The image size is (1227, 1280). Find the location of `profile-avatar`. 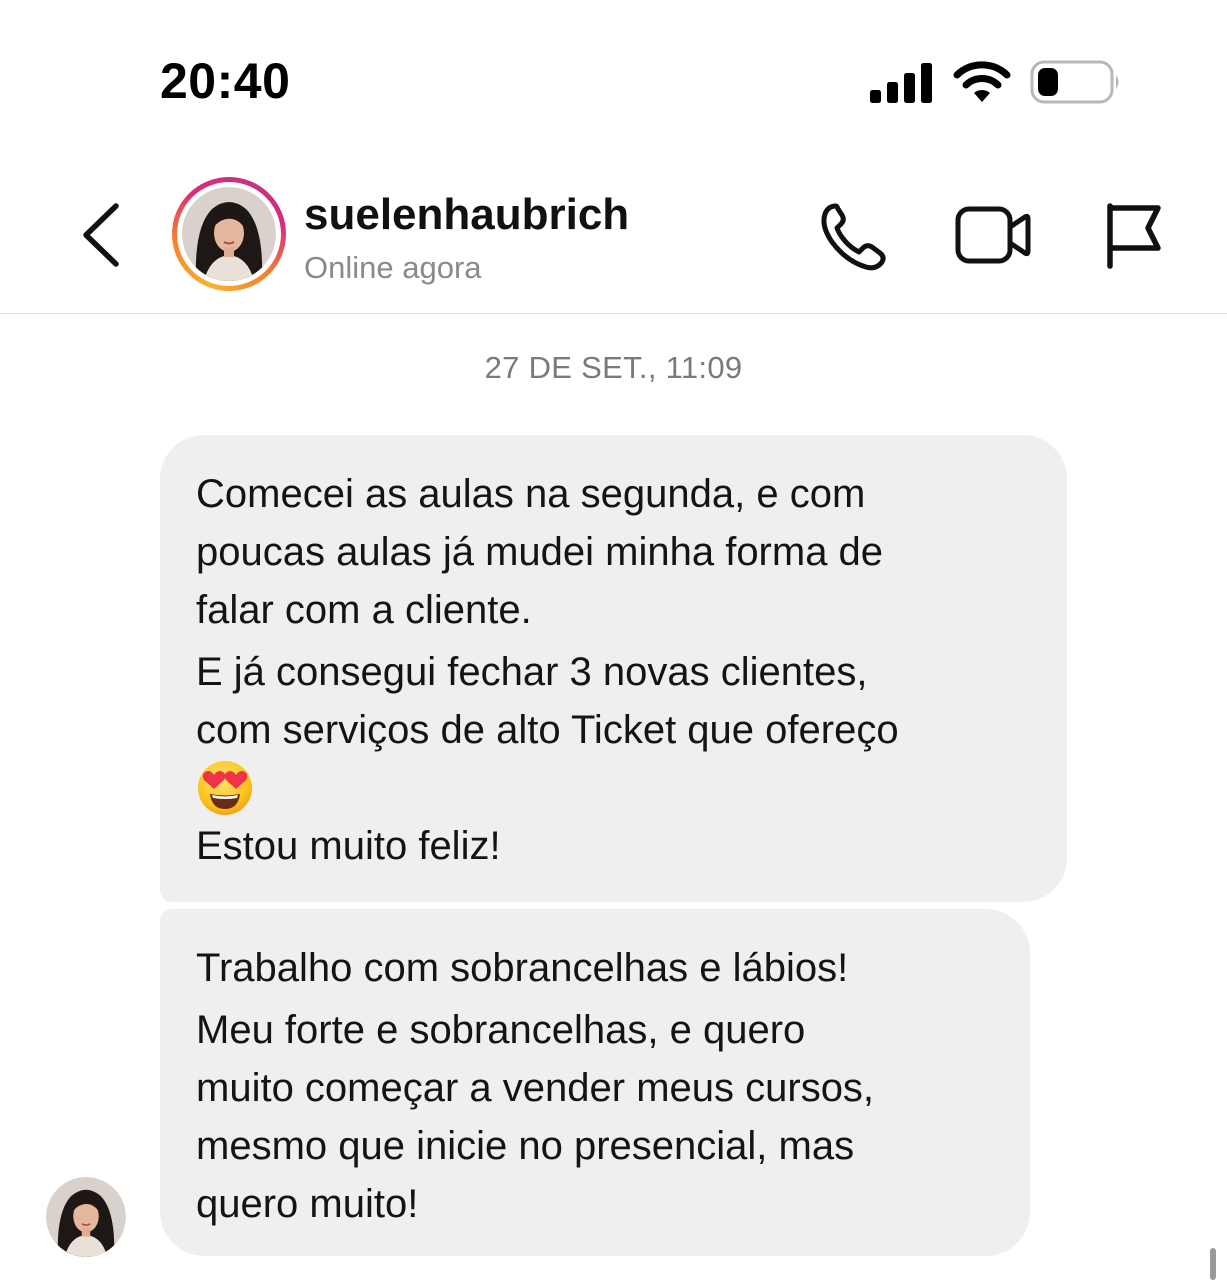

profile-avatar is located at coordinates (229, 234).